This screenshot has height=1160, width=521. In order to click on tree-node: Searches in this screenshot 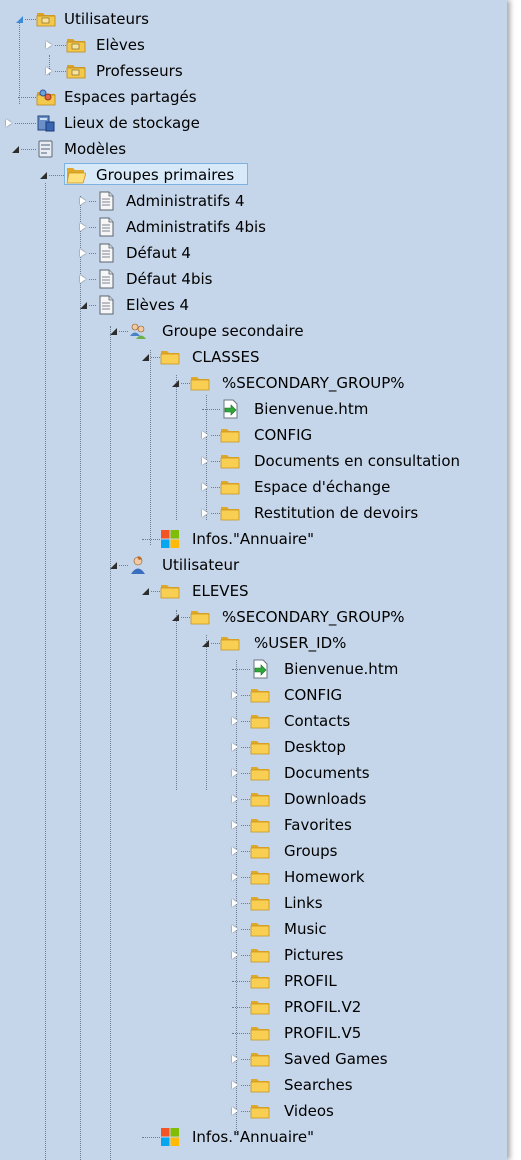, I will do `click(253, 1085)`.